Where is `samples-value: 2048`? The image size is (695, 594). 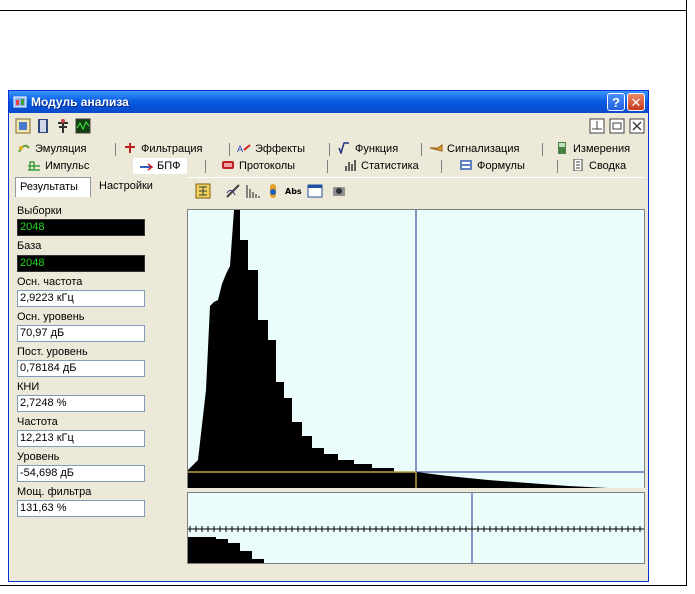 samples-value: 2048 is located at coordinates (81, 227).